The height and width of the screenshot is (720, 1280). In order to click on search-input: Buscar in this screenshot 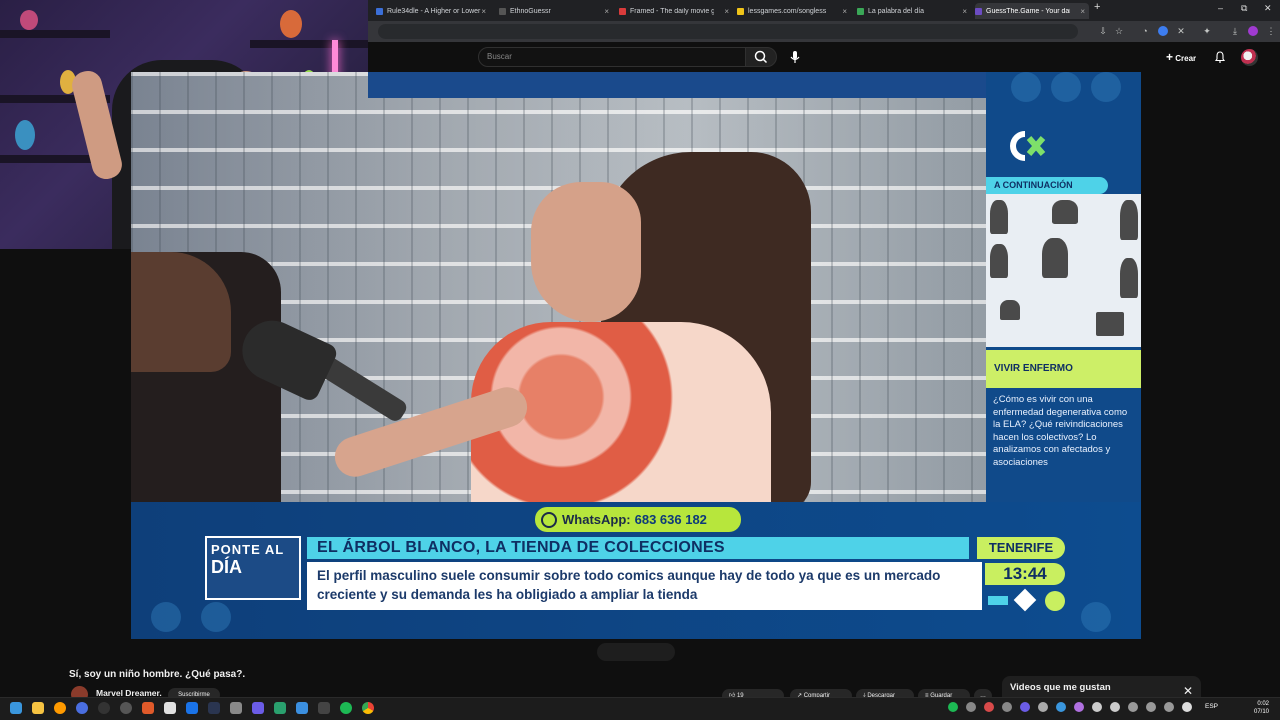, I will do `click(612, 57)`.